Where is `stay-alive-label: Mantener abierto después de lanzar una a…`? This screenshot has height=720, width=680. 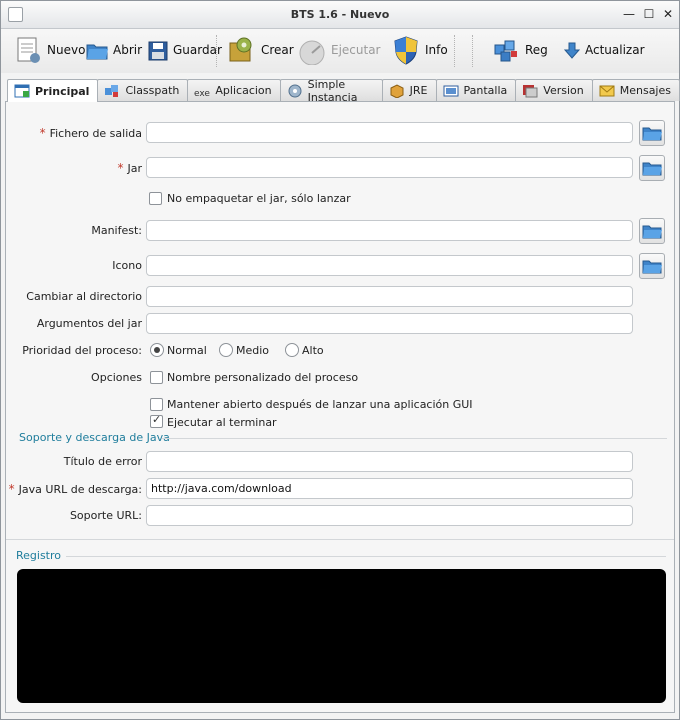
stay-alive-label: Mantener abierto después de lanzar una a… is located at coordinates (320, 404).